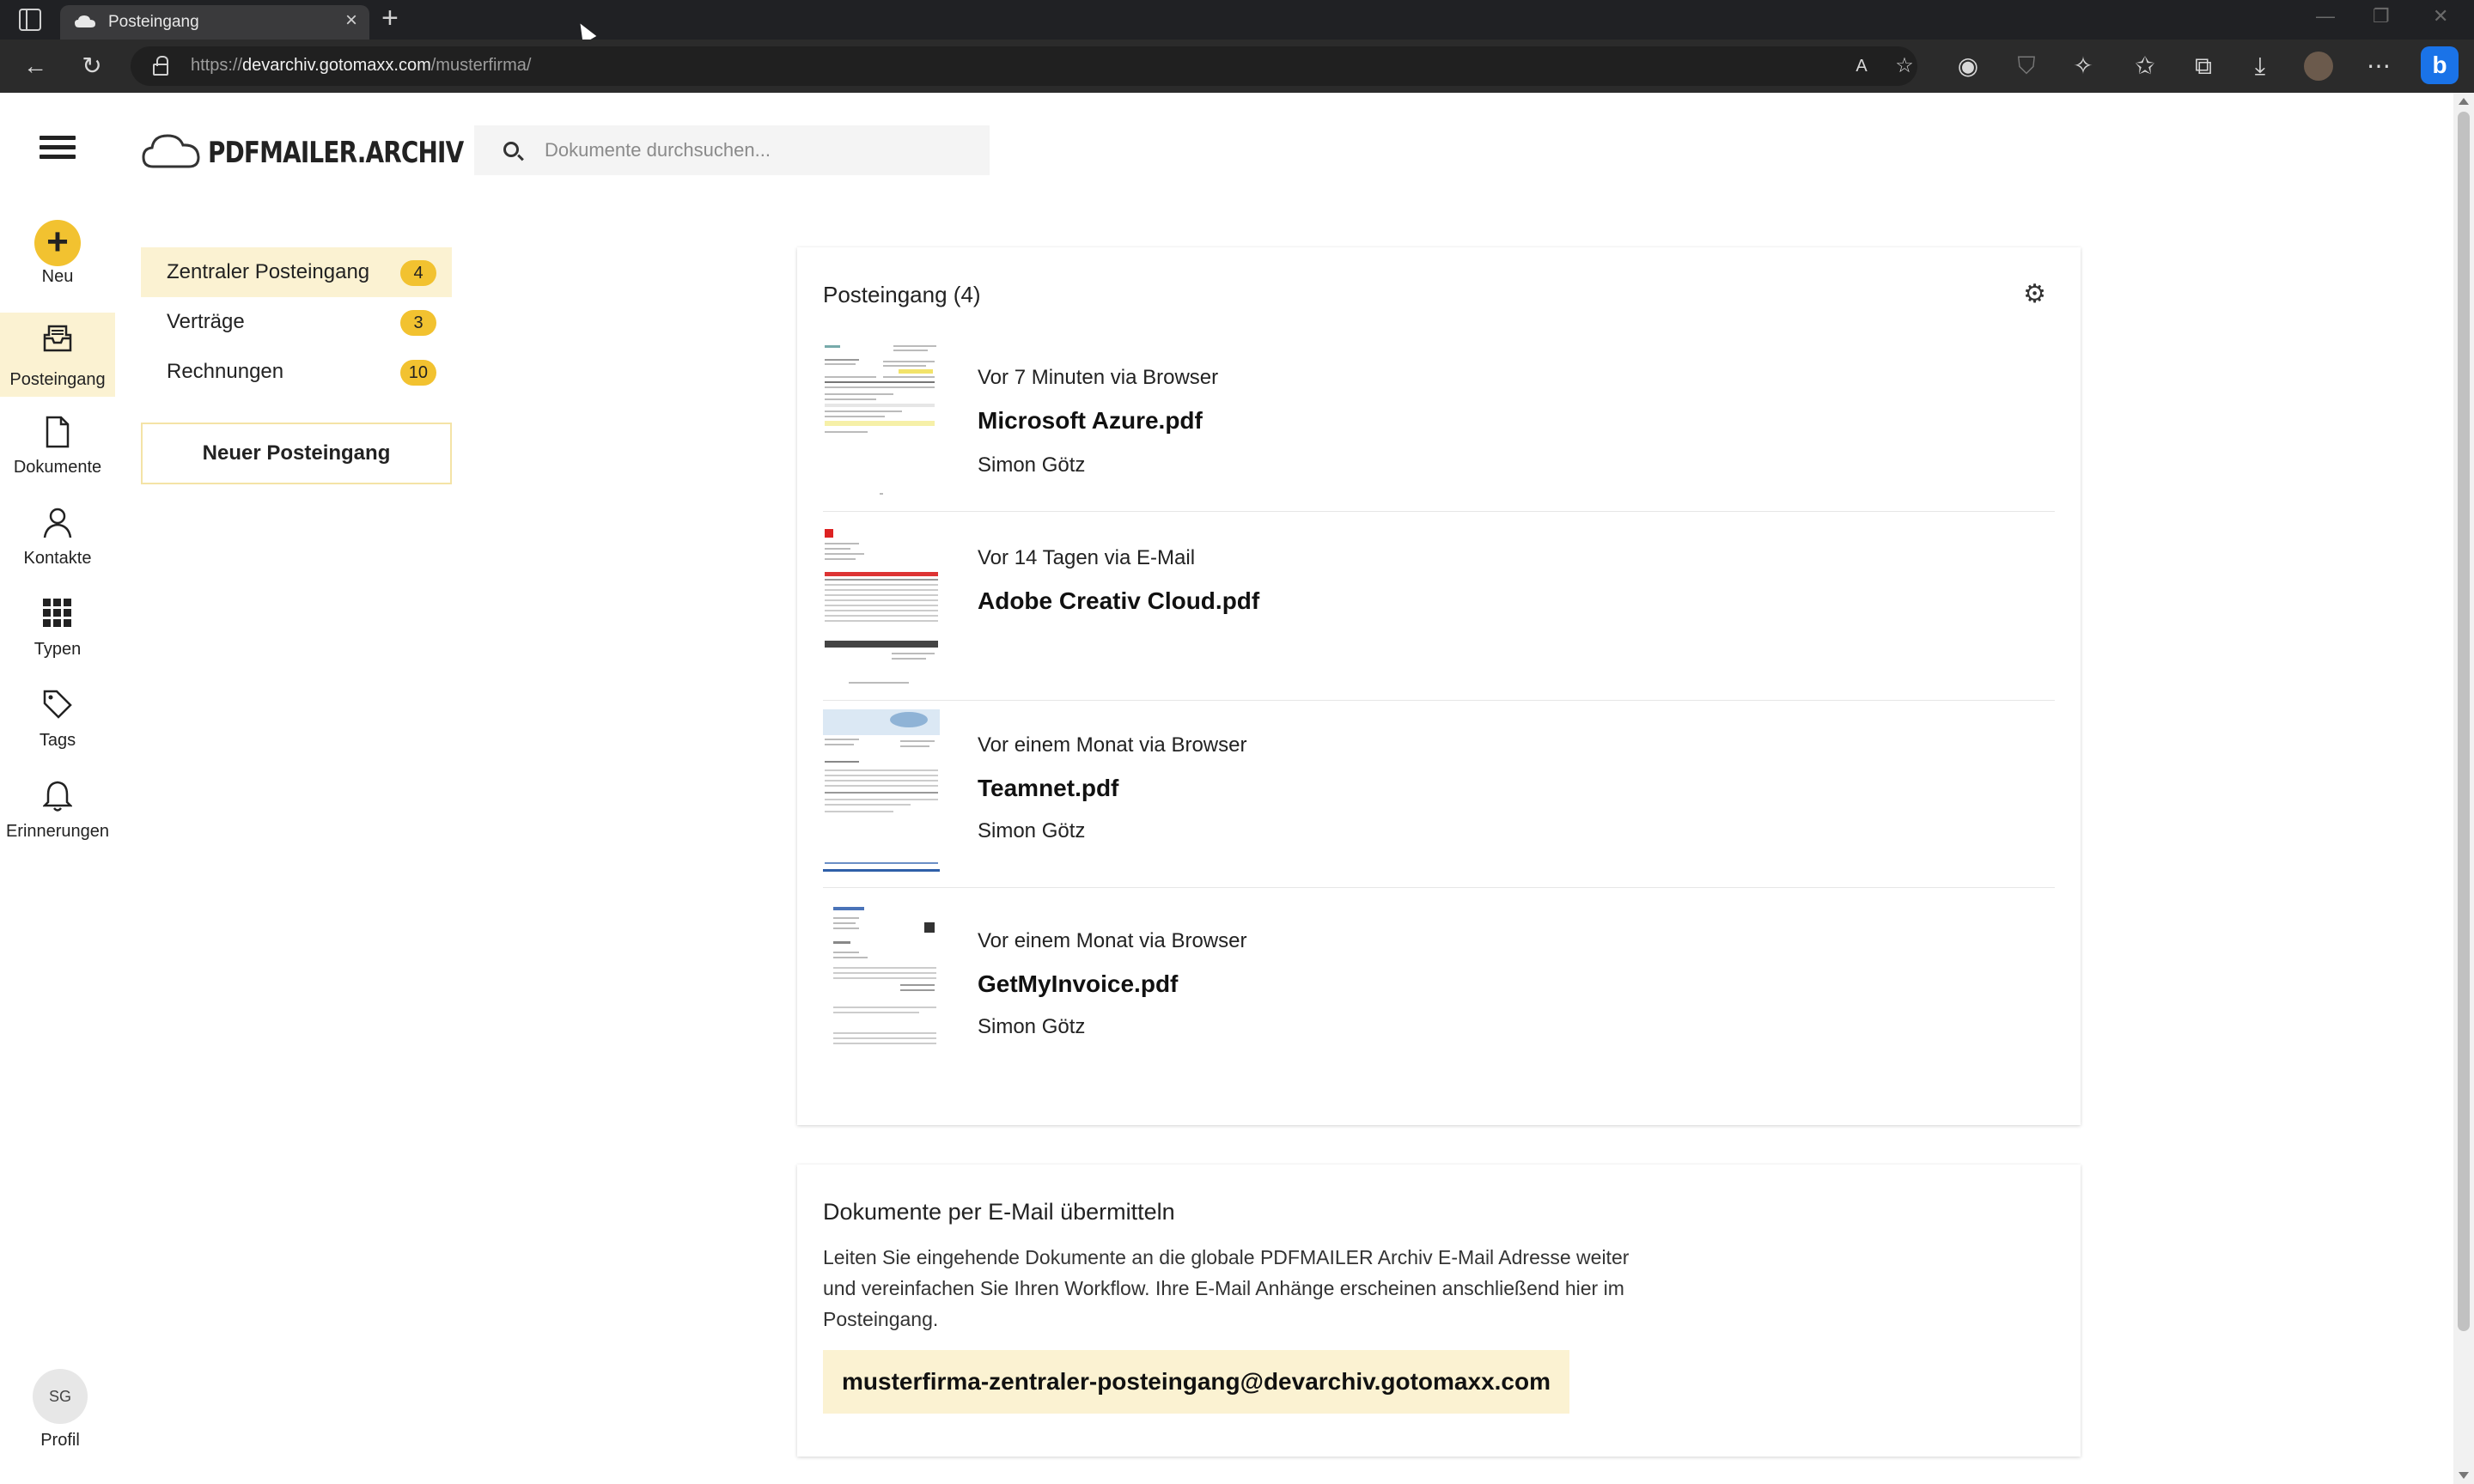  Describe the element at coordinates (351, 21) in the screenshot. I see `tab-close-icon: ×` at that location.